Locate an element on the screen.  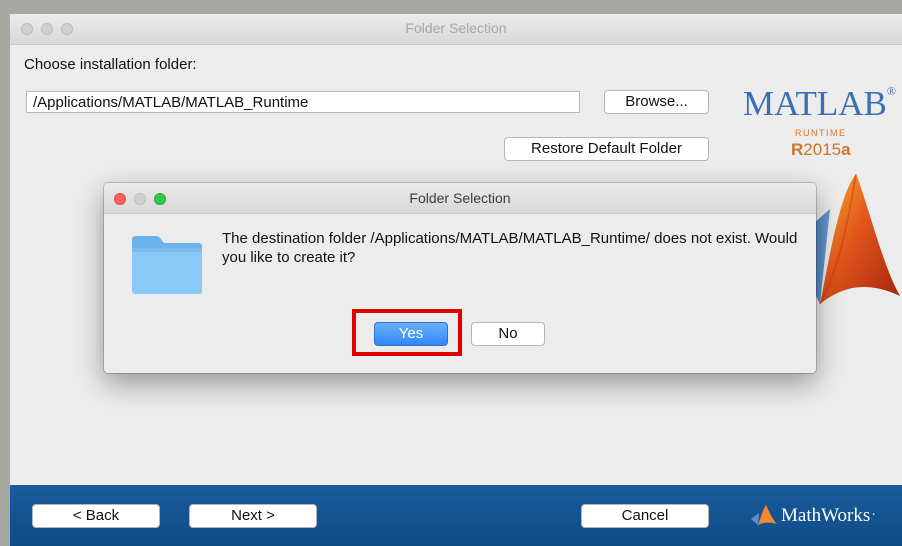
mathworks-text: MathWorks is located at coordinates (826, 515).